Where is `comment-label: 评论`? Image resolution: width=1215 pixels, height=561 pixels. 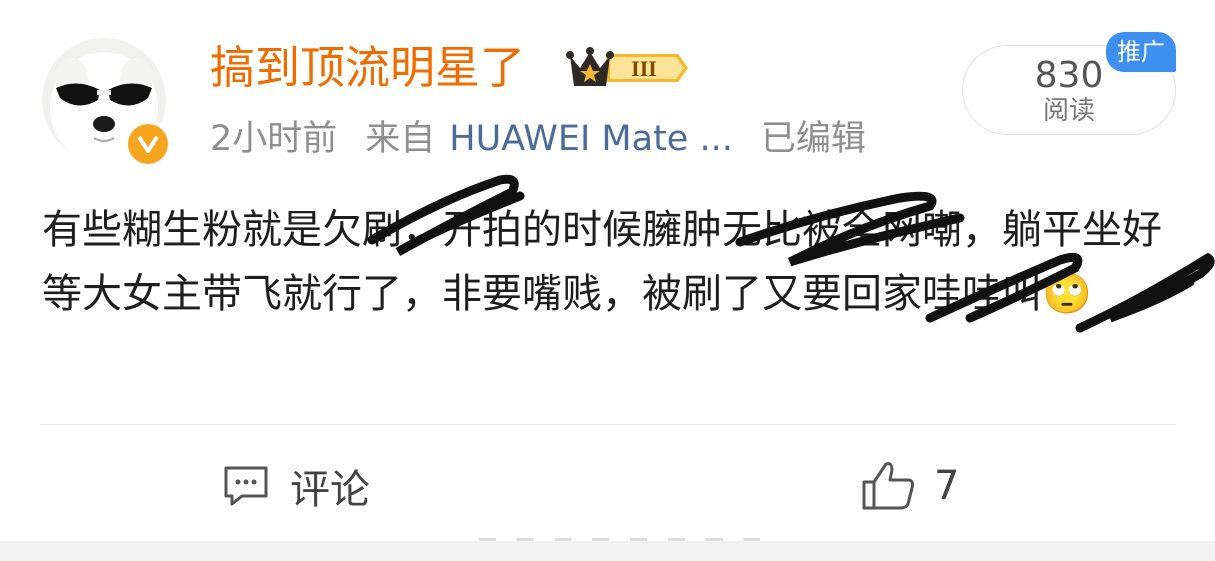 comment-label: 评论 is located at coordinates (330, 490).